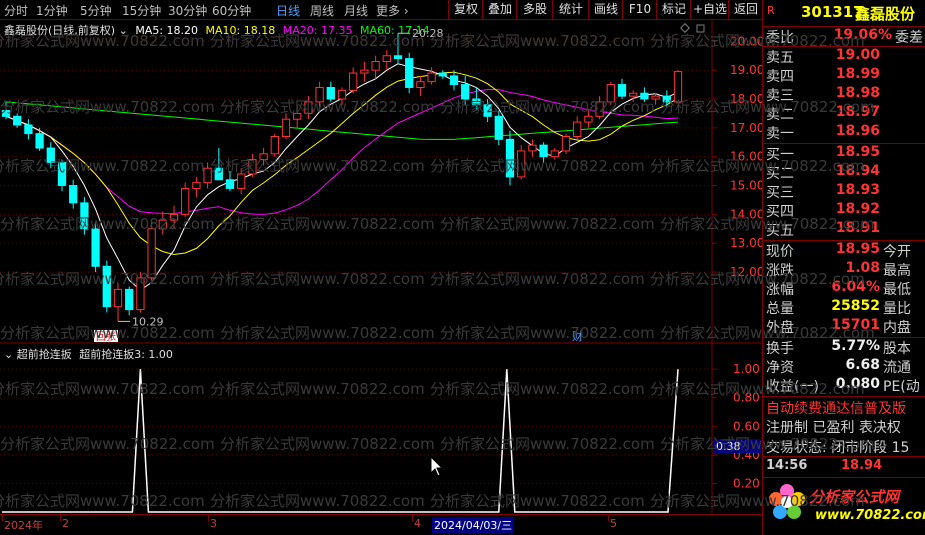  Describe the element at coordinates (844, 366) in the screenshot. I see `stat2-row: 净资 6.68 流通` at that location.